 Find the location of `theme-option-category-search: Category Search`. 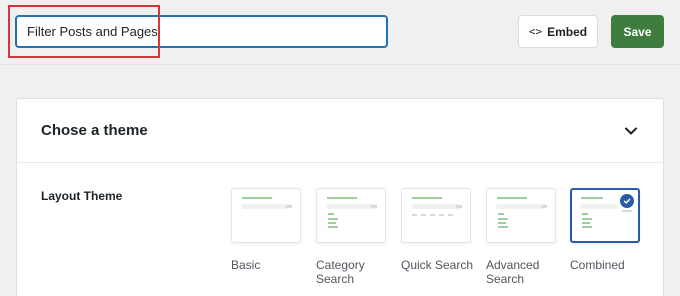

theme-option-category-search: Category Search is located at coordinates (351, 237).